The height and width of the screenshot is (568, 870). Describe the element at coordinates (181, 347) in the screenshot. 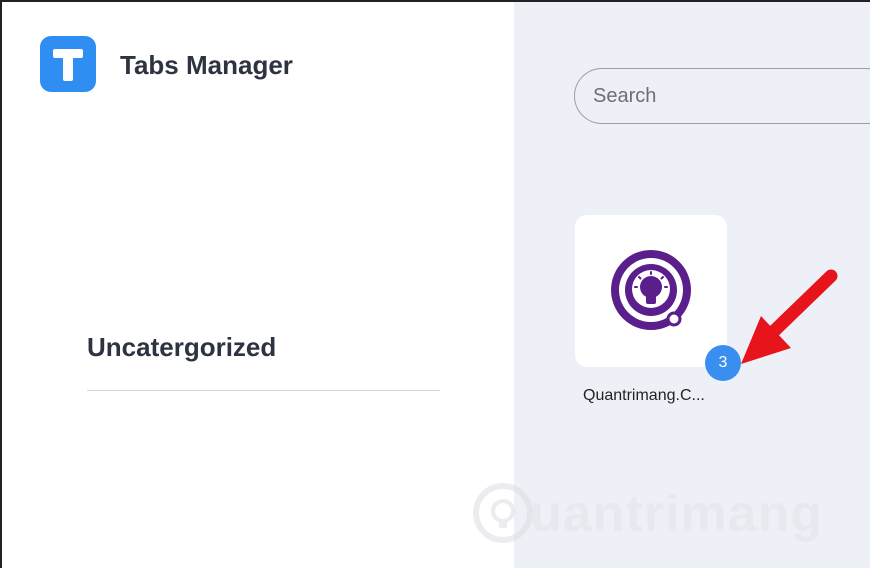

I see `group-title-uncategorized: Uncatergorized` at that location.